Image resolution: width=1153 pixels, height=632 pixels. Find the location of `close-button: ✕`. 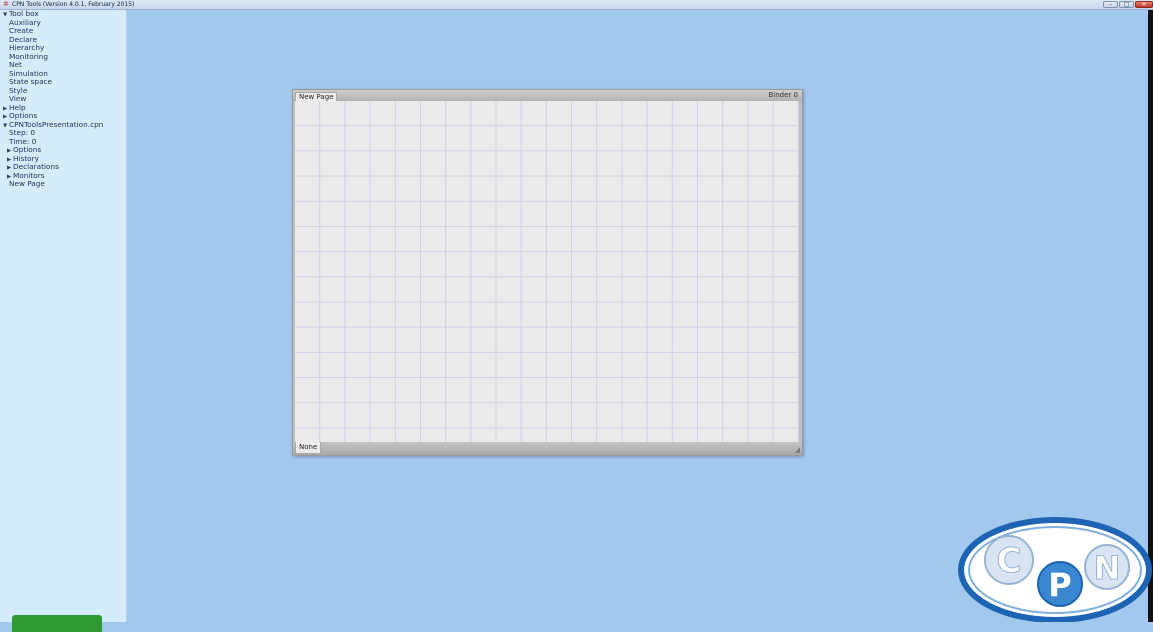

close-button: ✕ is located at coordinates (1144, 4).